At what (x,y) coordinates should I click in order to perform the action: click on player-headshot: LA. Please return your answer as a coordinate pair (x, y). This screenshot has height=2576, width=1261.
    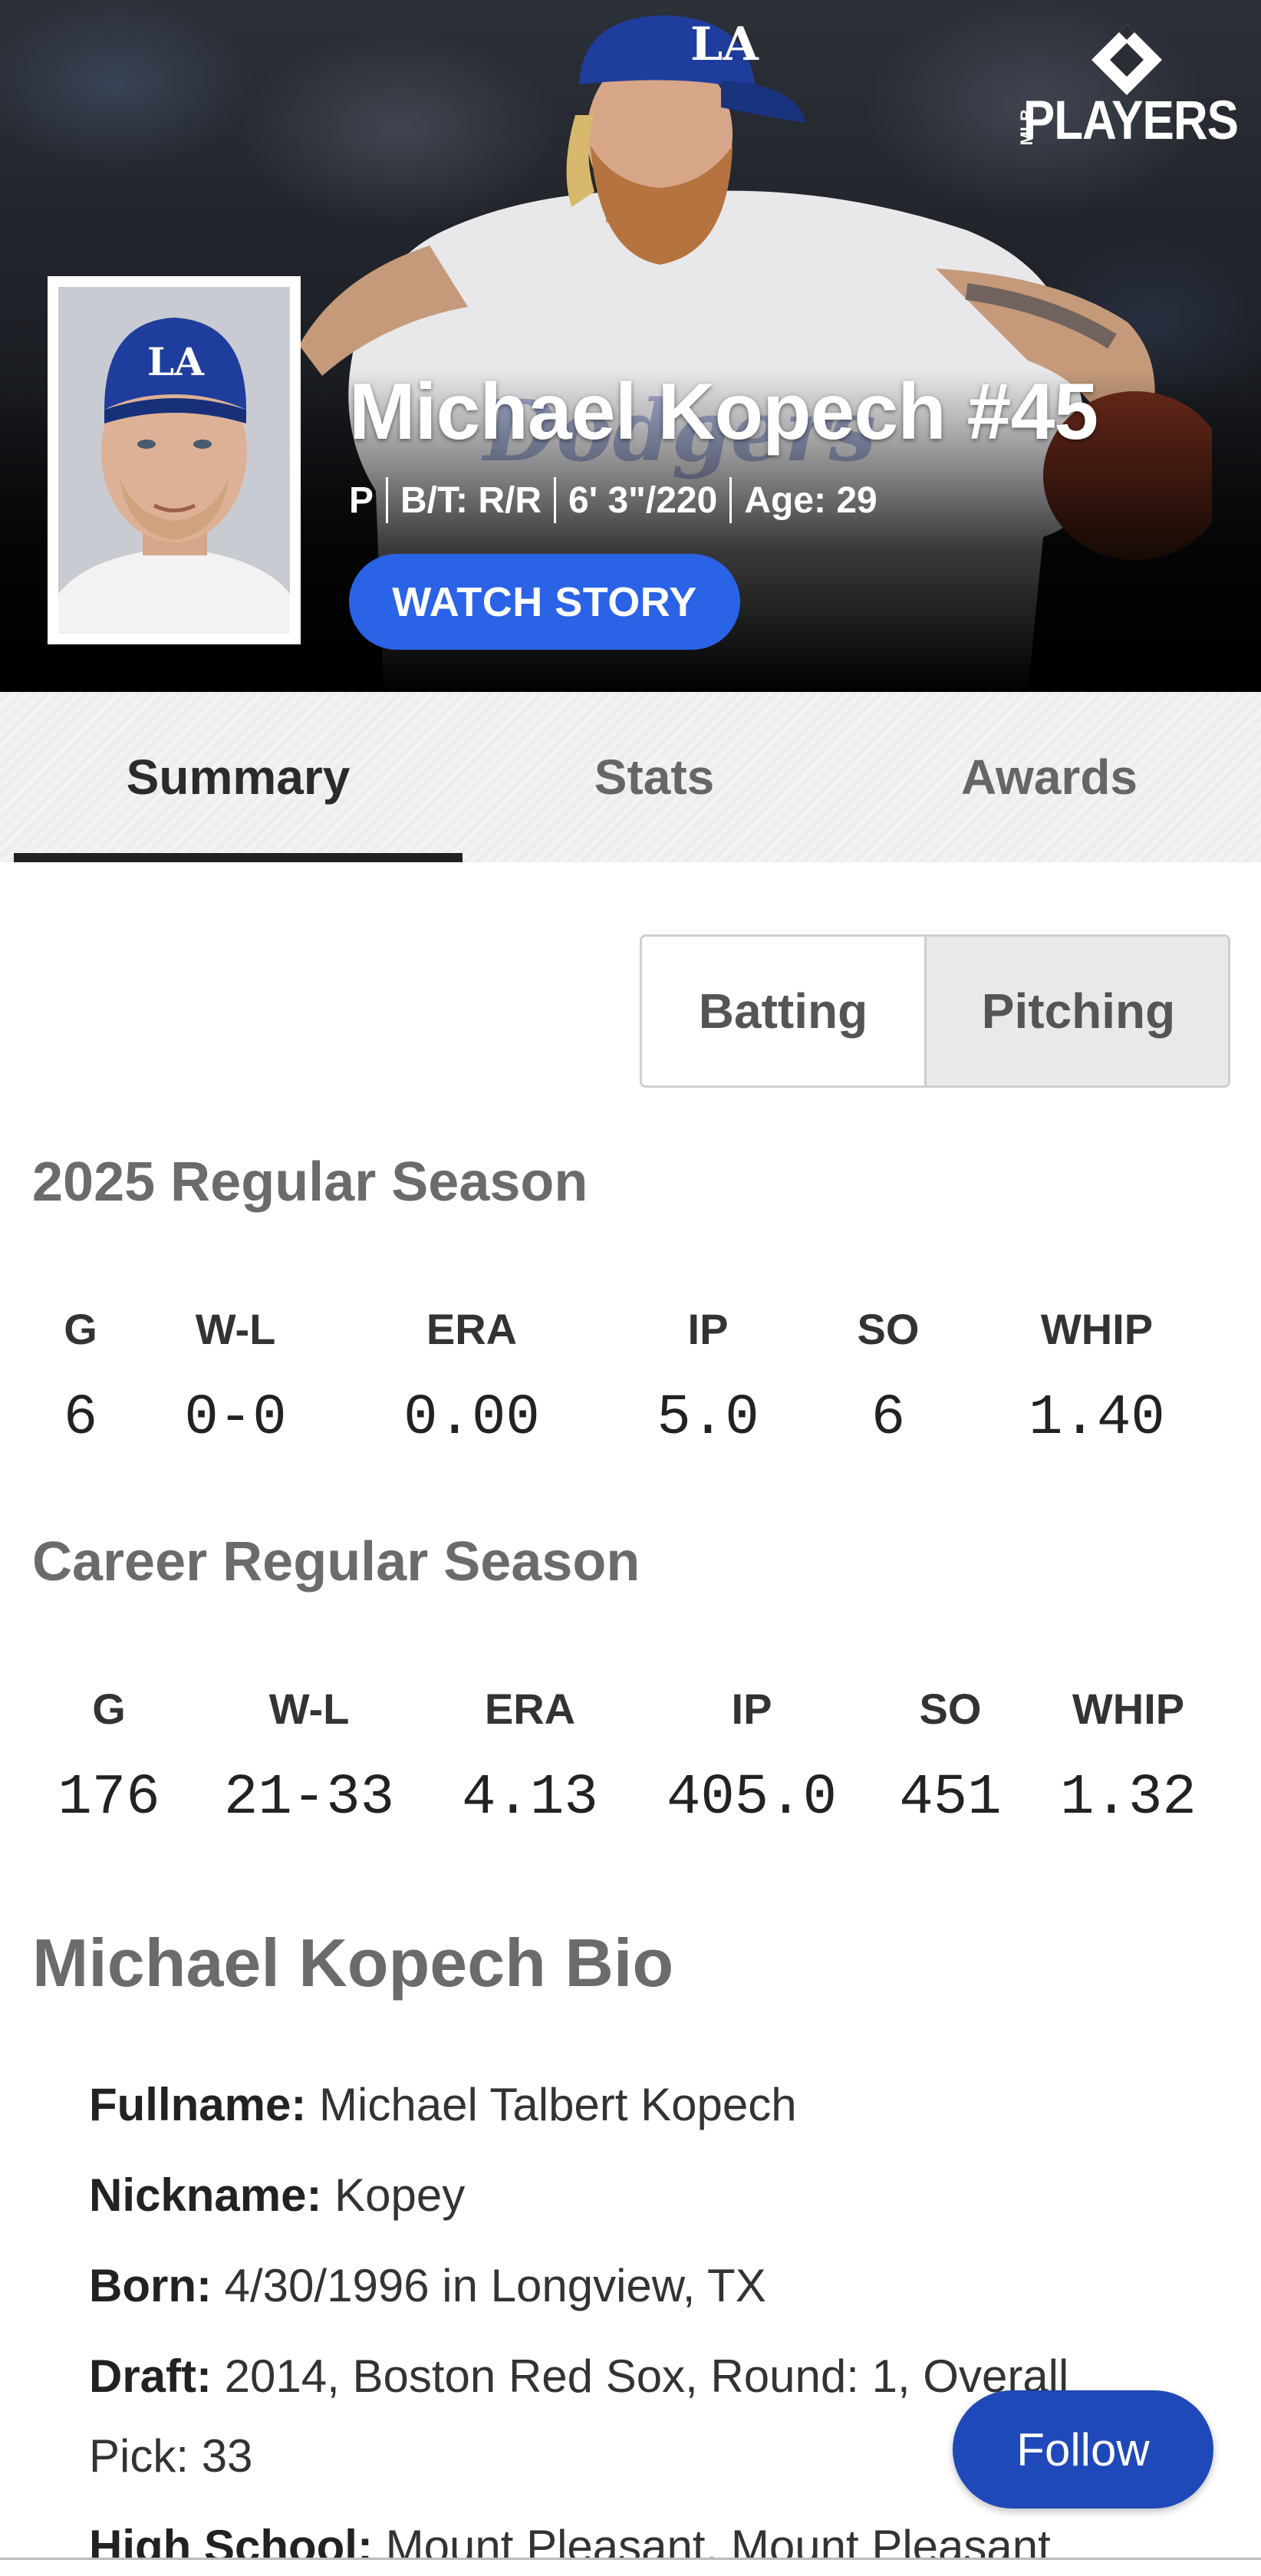
    Looking at the image, I should click on (174, 460).